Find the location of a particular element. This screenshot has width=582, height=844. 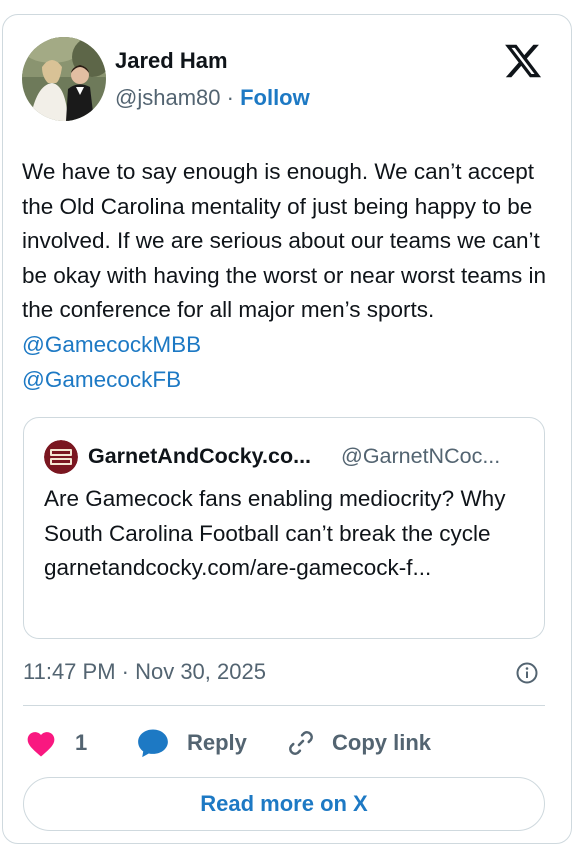

tweet-timestamp: 11:47 PM · Nov 30, 2025 is located at coordinates (144, 672).